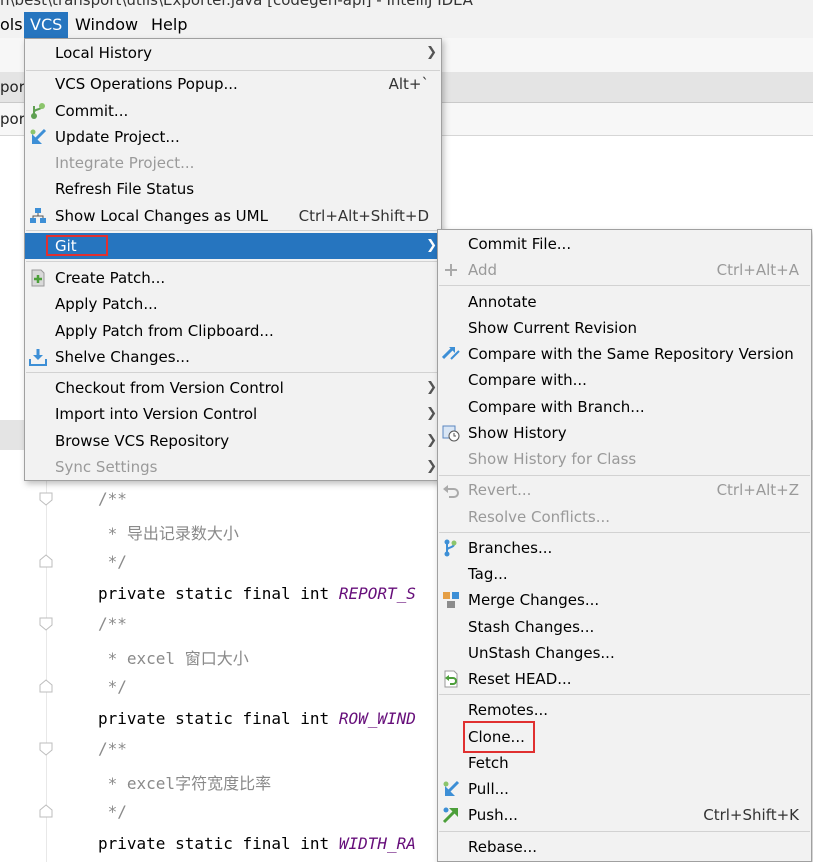  I want to click on code-line: private static final int ROW_WIND, so click(257, 718).